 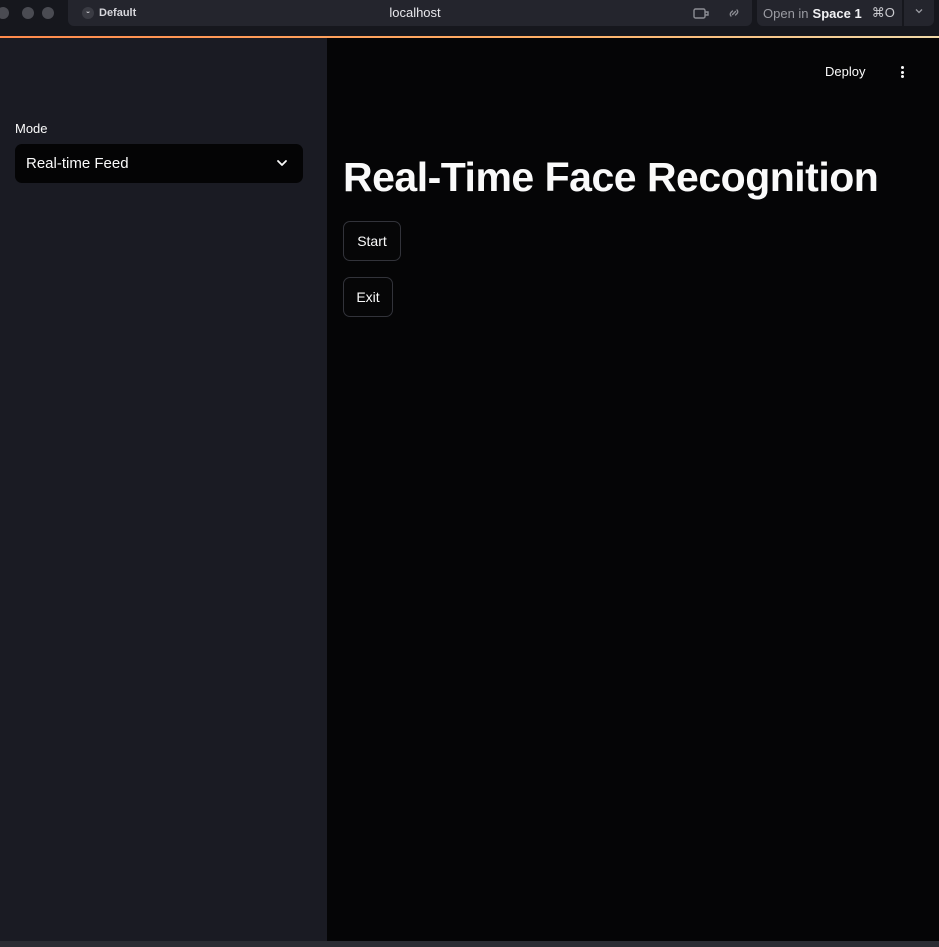 What do you see at coordinates (902, 72) in the screenshot?
I see `more-options-icon` at bounding box center [902, 72].